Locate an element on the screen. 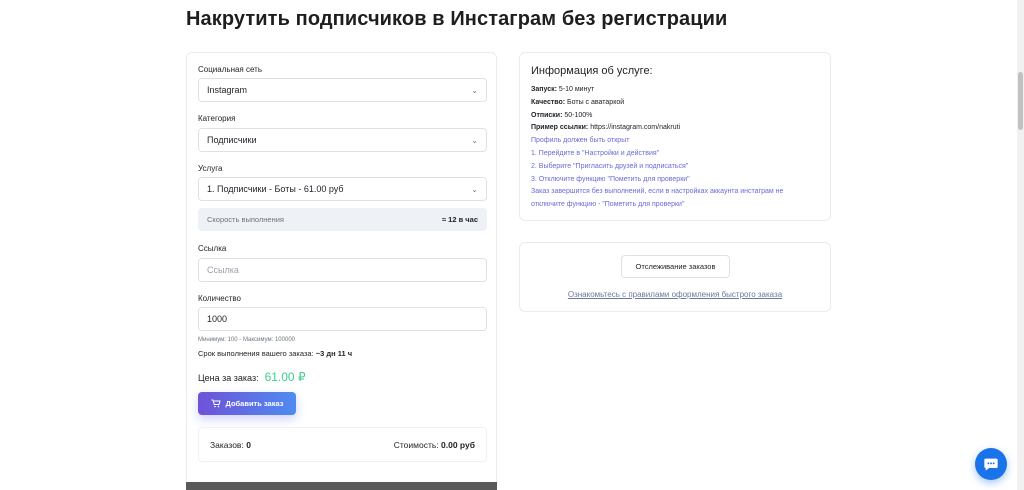 Image resolution: width=1024 pixels, height=490 pixels. track-orders-button: Отслеживание заказов is located at coordinates (675, 266).